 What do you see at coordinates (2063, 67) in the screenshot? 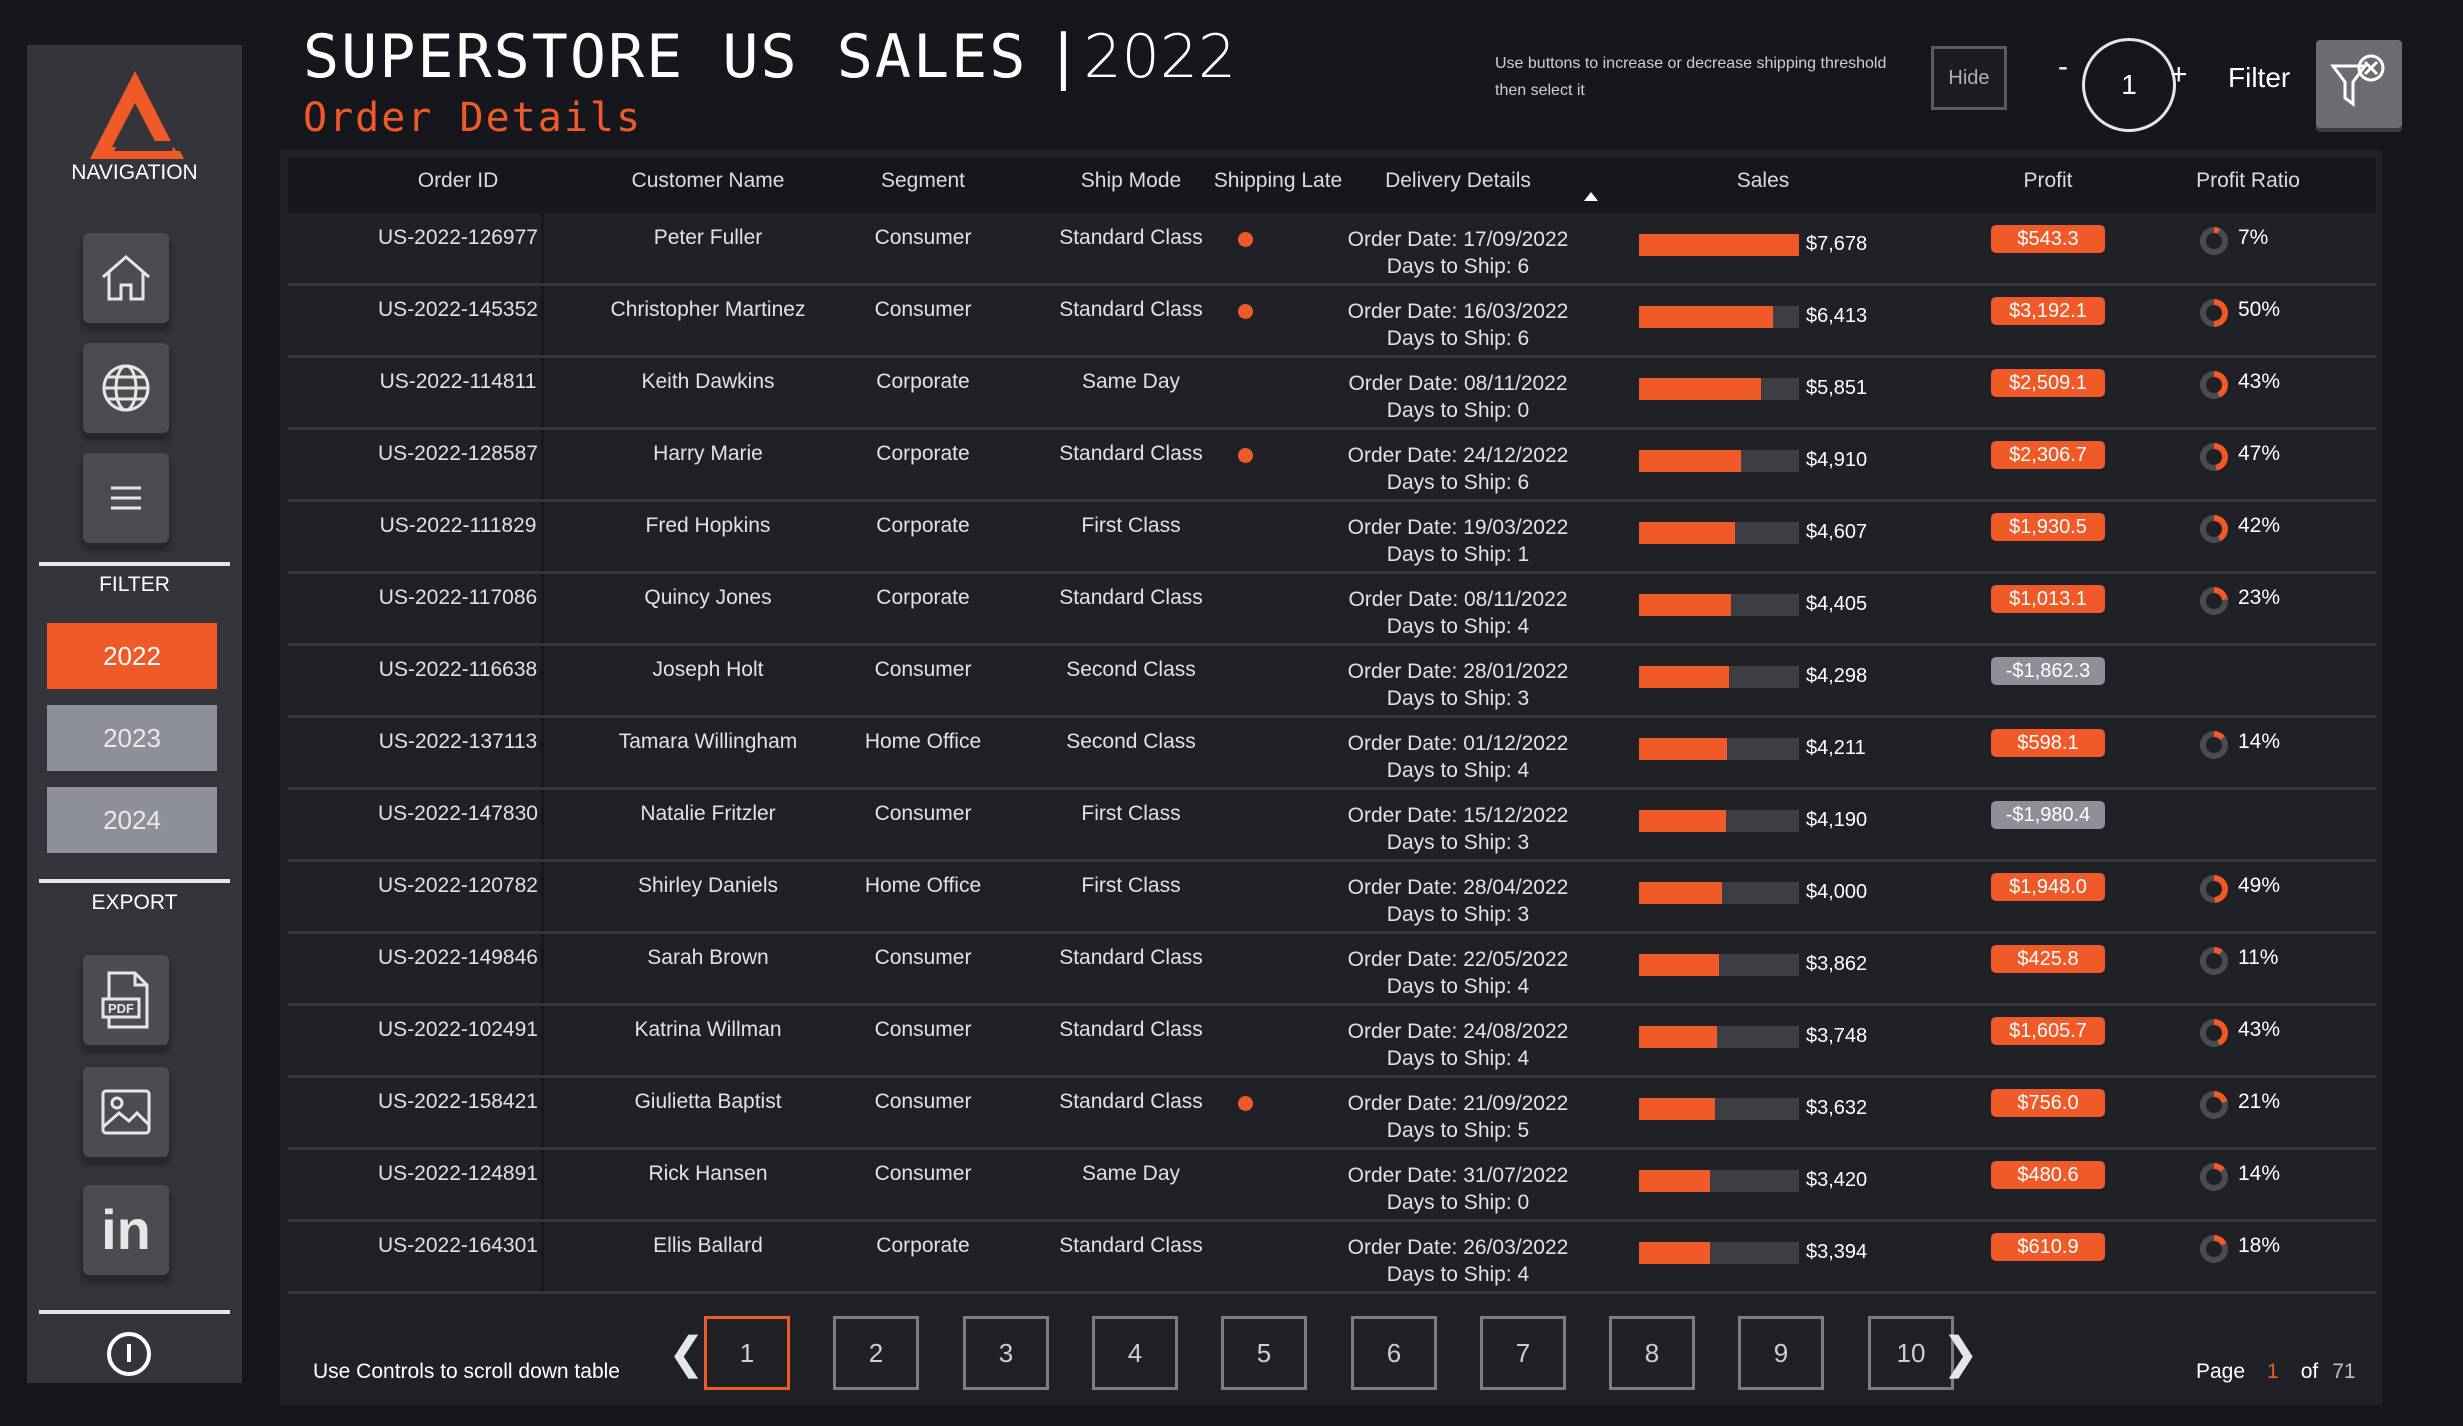
I see `decrease-threshold-button: -` at bounding box center [2063, 67].